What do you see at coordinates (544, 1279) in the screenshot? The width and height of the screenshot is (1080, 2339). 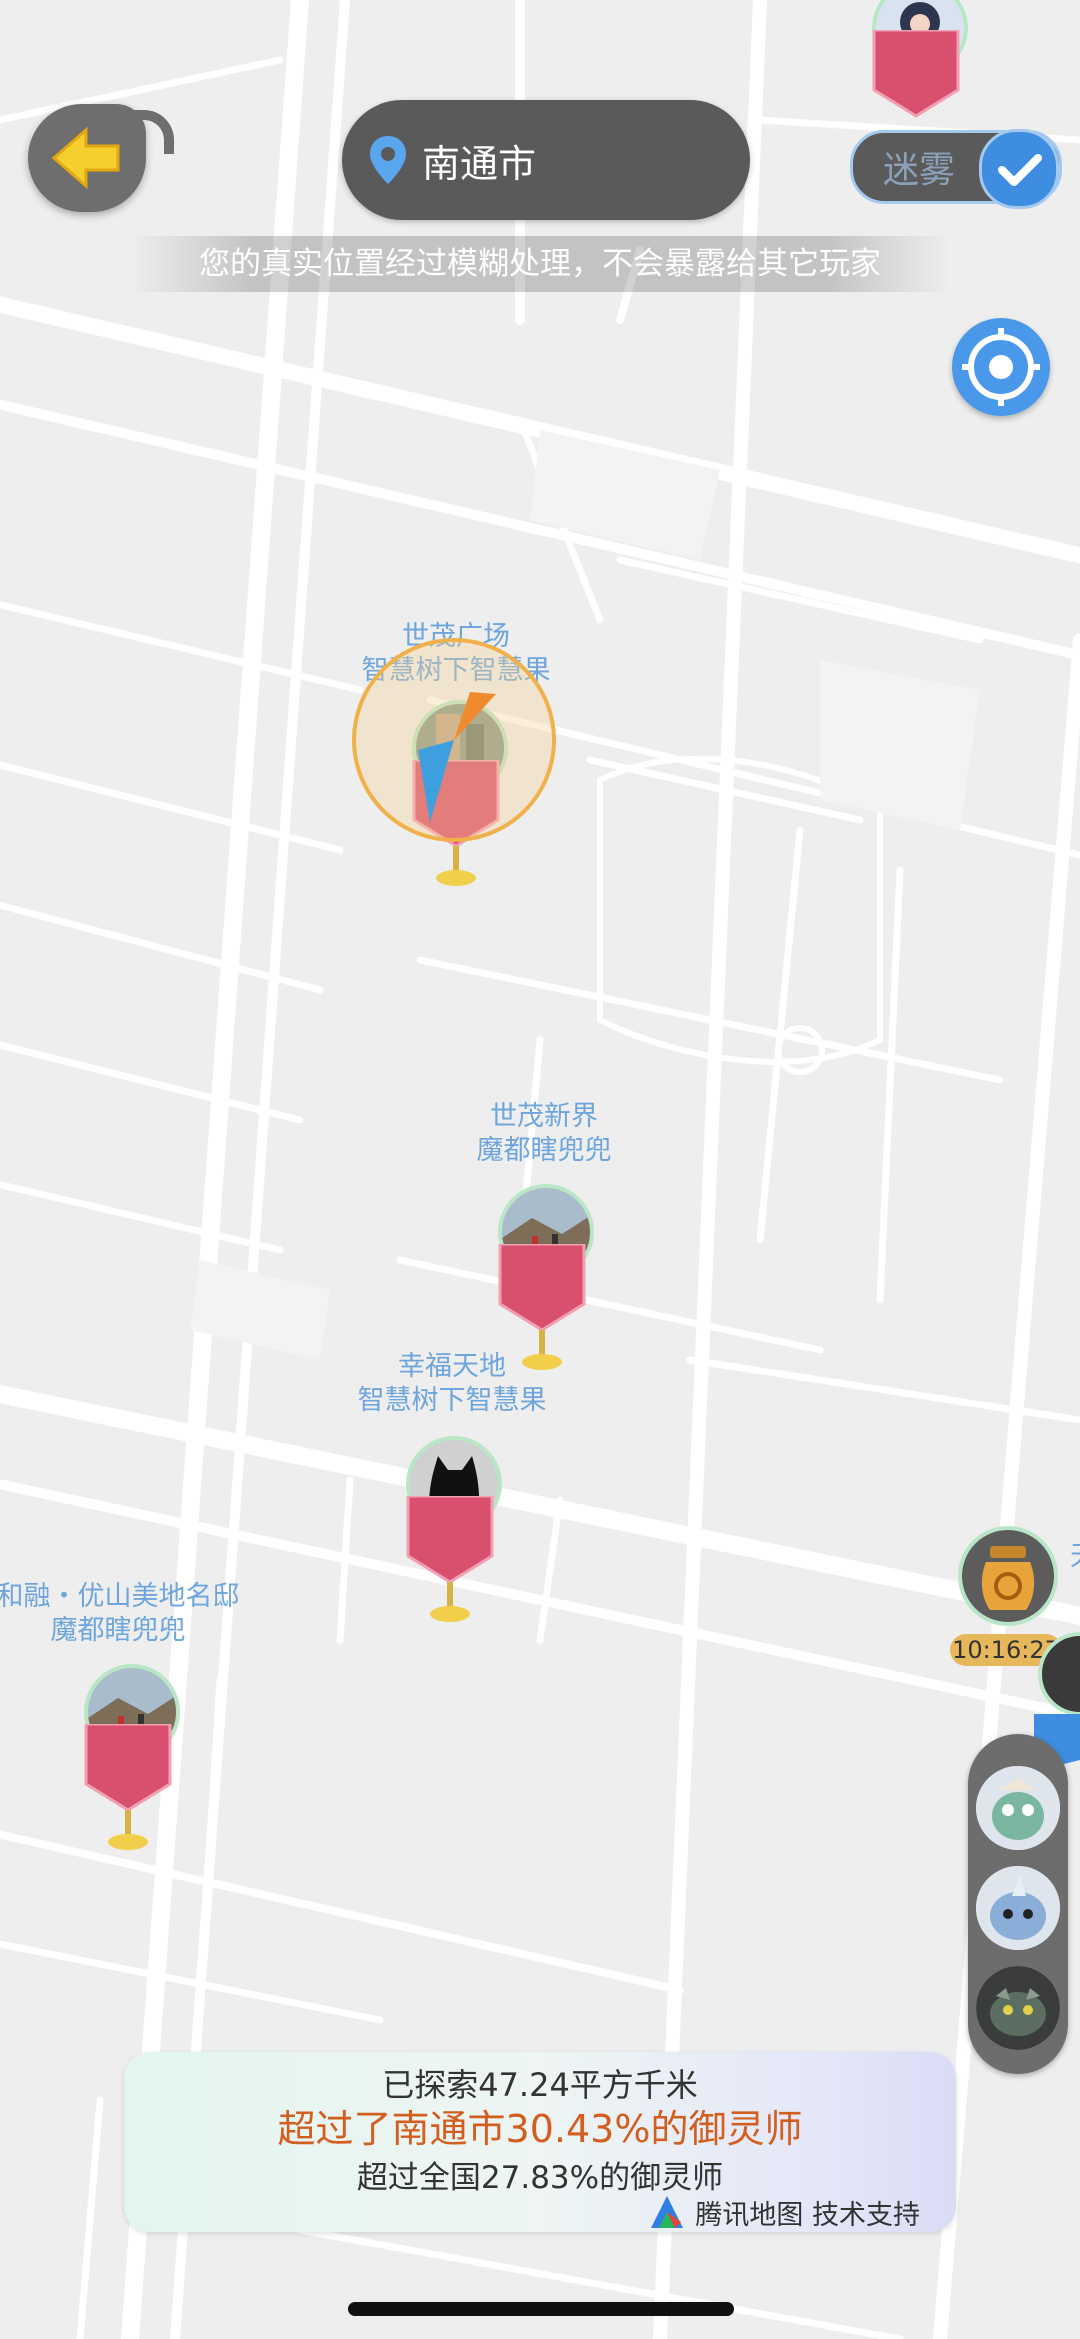 I see `map-marker-shimao-xinjie` at bounding box center [544, 1279].